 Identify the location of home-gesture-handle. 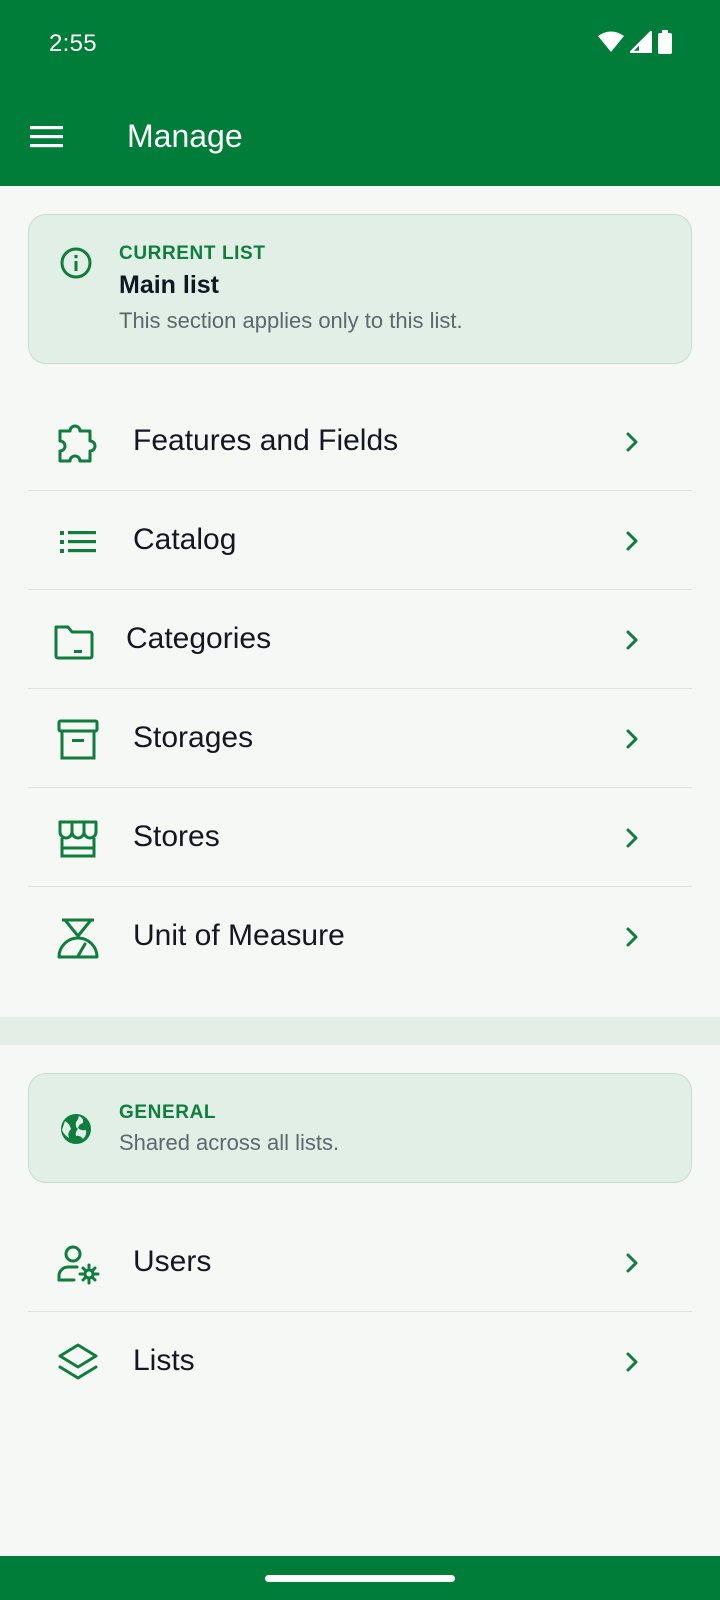
(360, 1578).